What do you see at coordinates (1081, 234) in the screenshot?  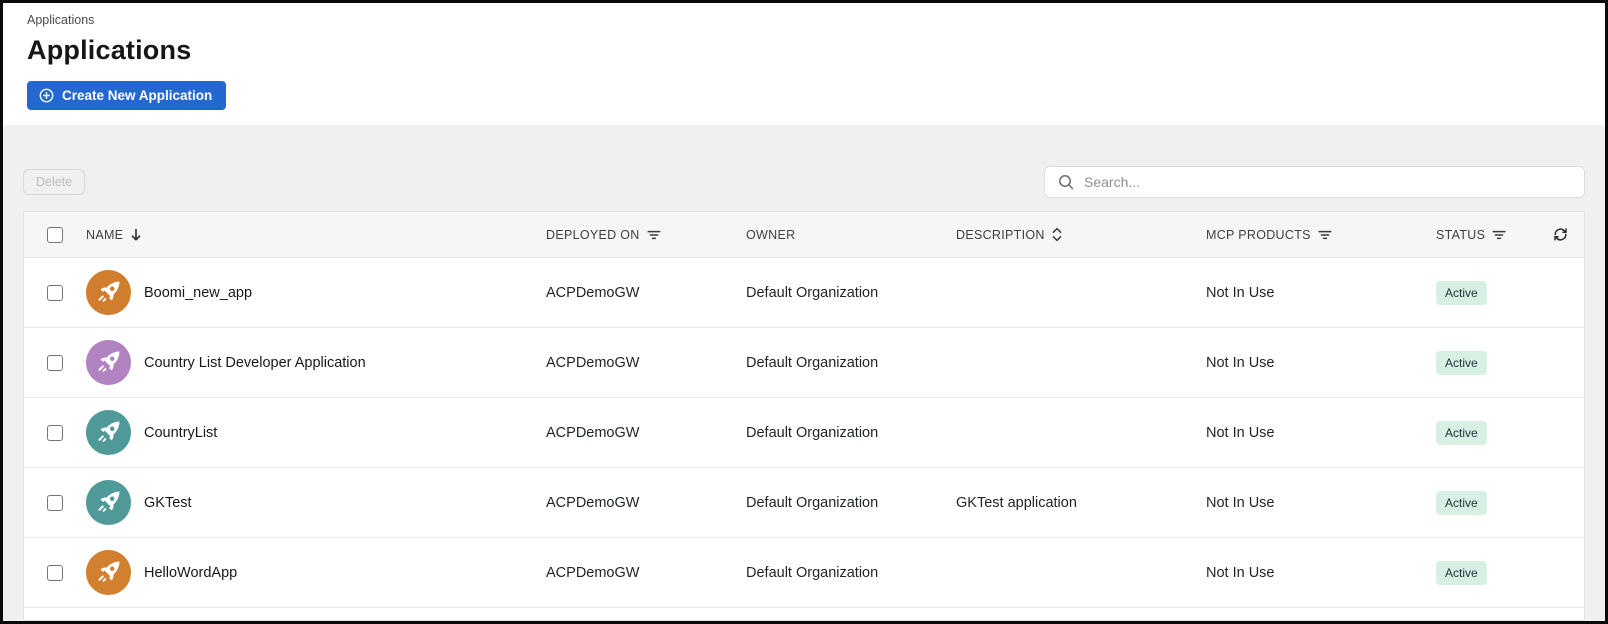 I see `column-header-description: DESCRIPTION` at bounding box center [1081, 234].